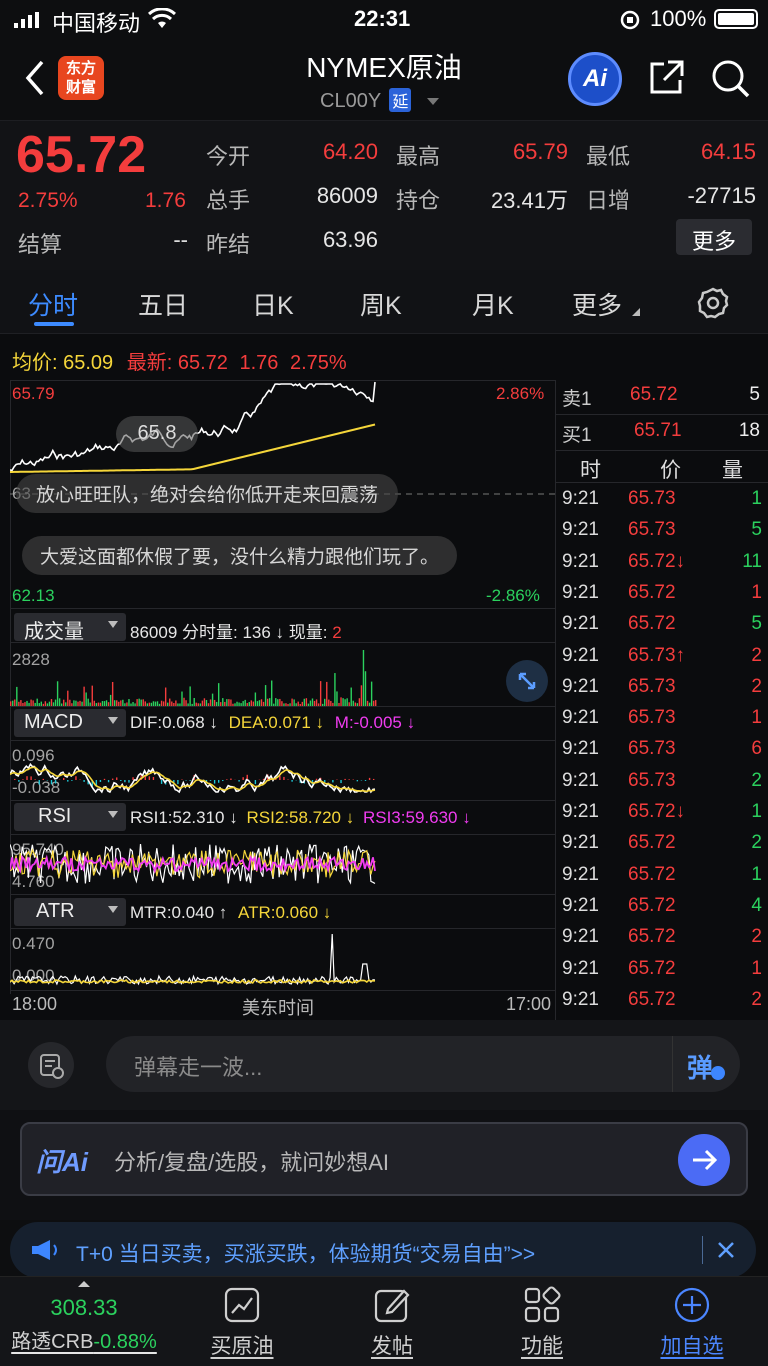 The height and width of the screenshot is (1366, 768). Describe the element at coordinates (714, 237) in the screenshot. I see `more-button: 更多` at that location.